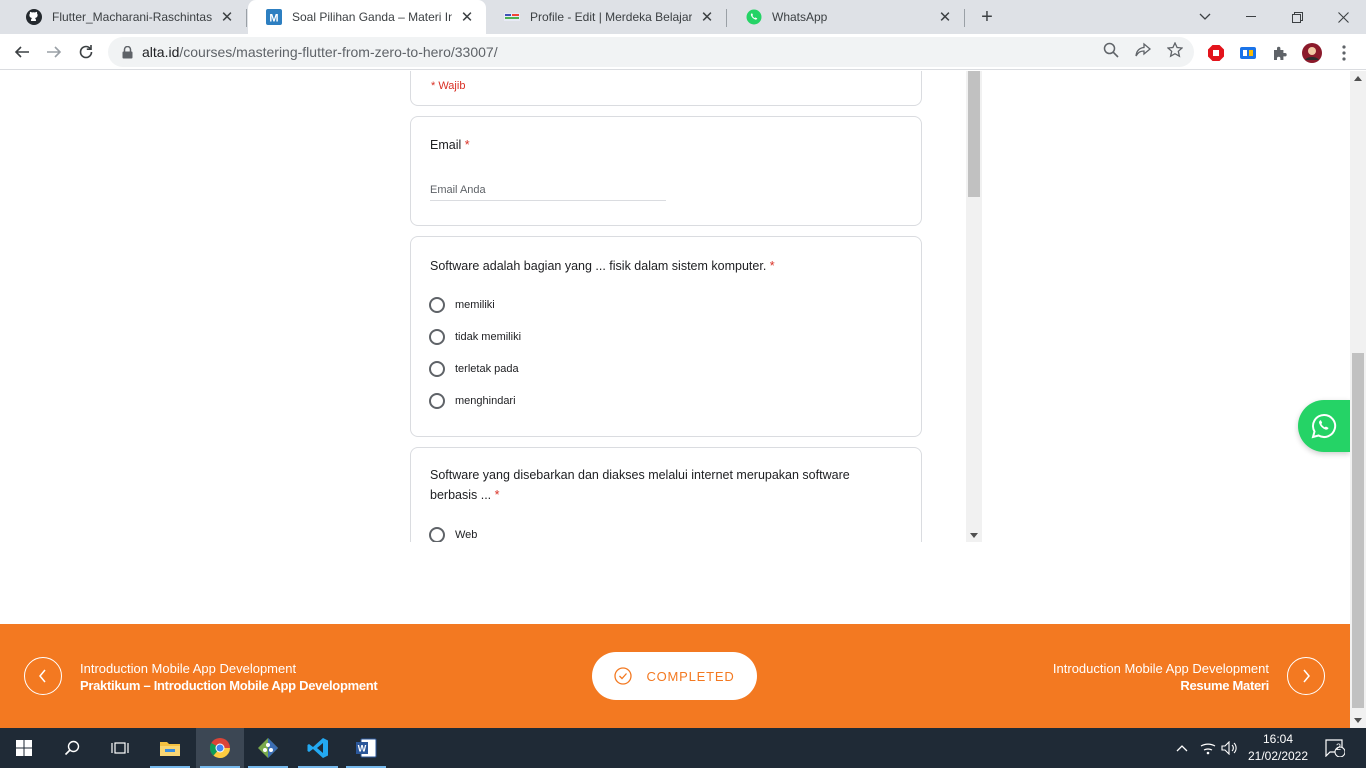 The width and height of the screenshot is (1366, 768). I want to click on page-scrollbar, so click(1358, 399).